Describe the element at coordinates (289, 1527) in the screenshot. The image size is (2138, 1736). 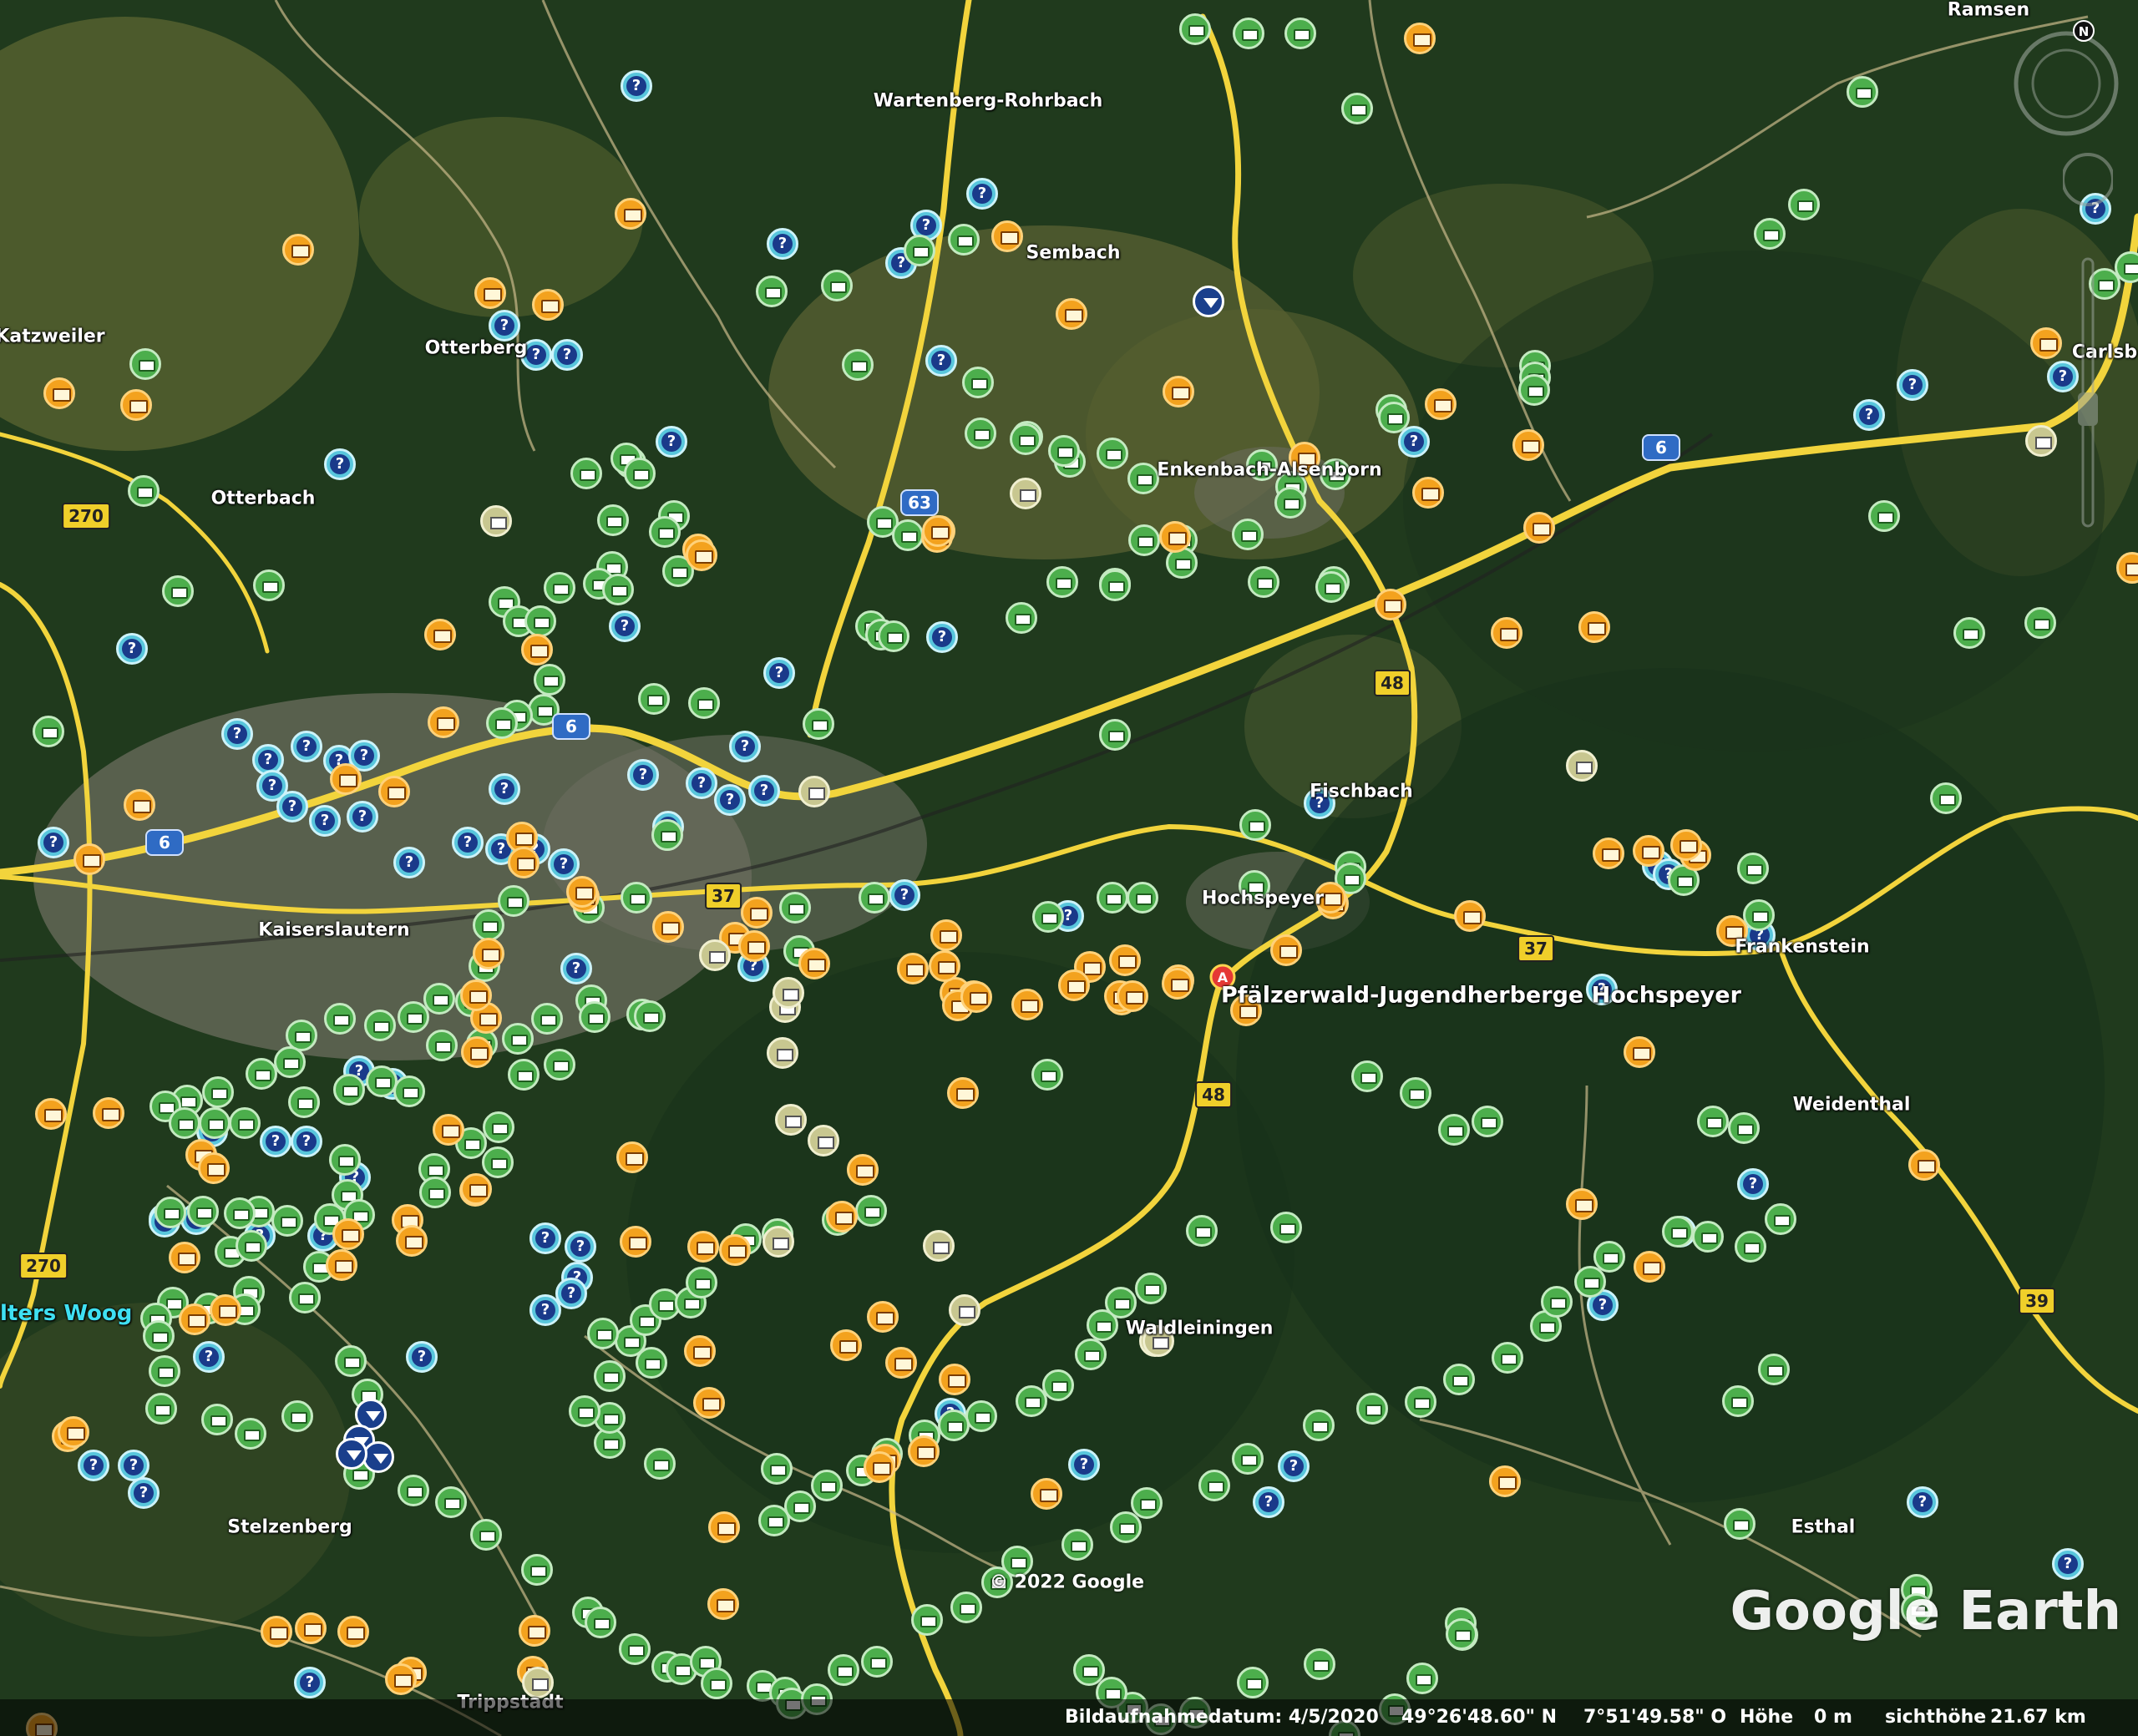
I see `place-label-stelzenberg: Stelzenberg` at that location.